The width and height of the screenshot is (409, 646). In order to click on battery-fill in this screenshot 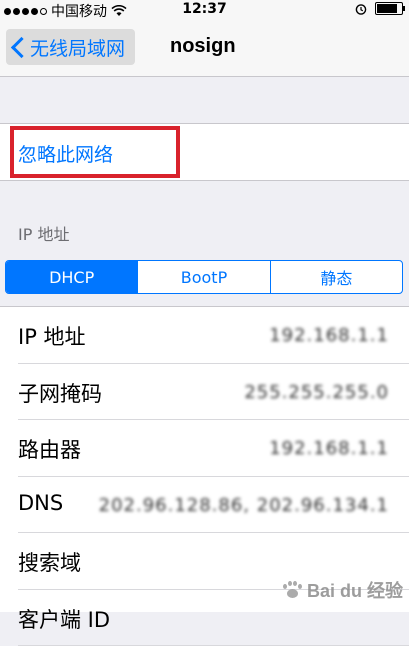, I will do `click(387, 8)`.